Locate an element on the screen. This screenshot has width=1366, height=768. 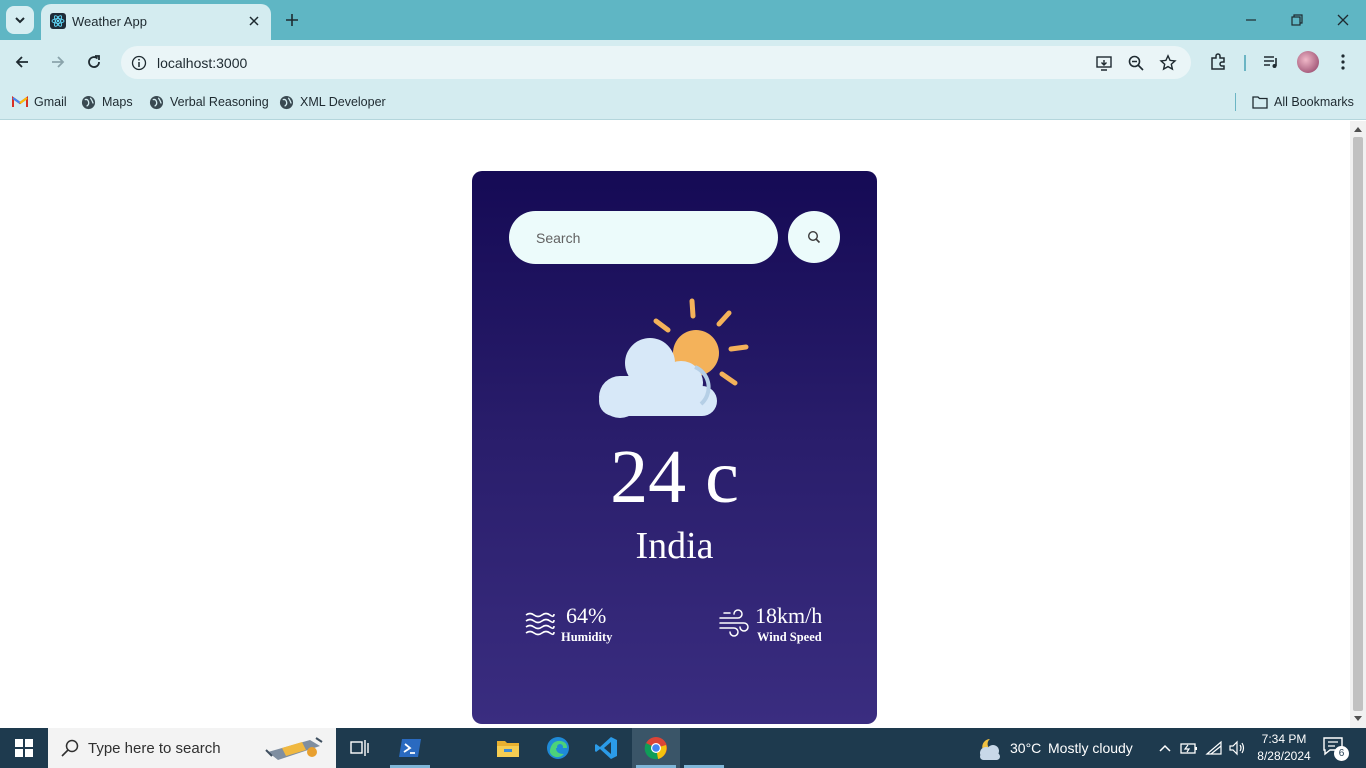
powershell-icon is located at coordinates (410, 748).